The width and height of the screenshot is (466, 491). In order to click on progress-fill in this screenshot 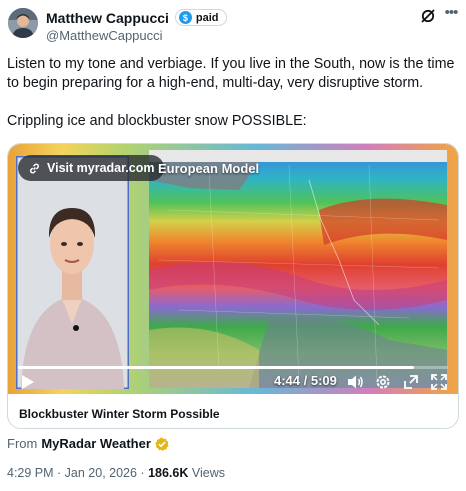, I will do `click(216, 367)`.